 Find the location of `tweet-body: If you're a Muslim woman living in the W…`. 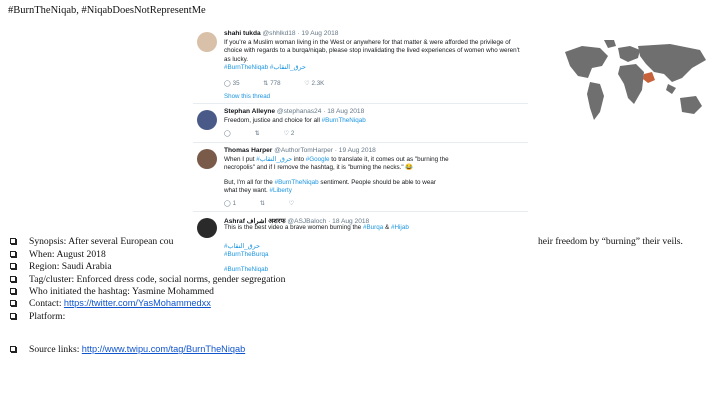

tweet-body: If you're a Muslim woman living in the W… is located at coordinates (372, 51).